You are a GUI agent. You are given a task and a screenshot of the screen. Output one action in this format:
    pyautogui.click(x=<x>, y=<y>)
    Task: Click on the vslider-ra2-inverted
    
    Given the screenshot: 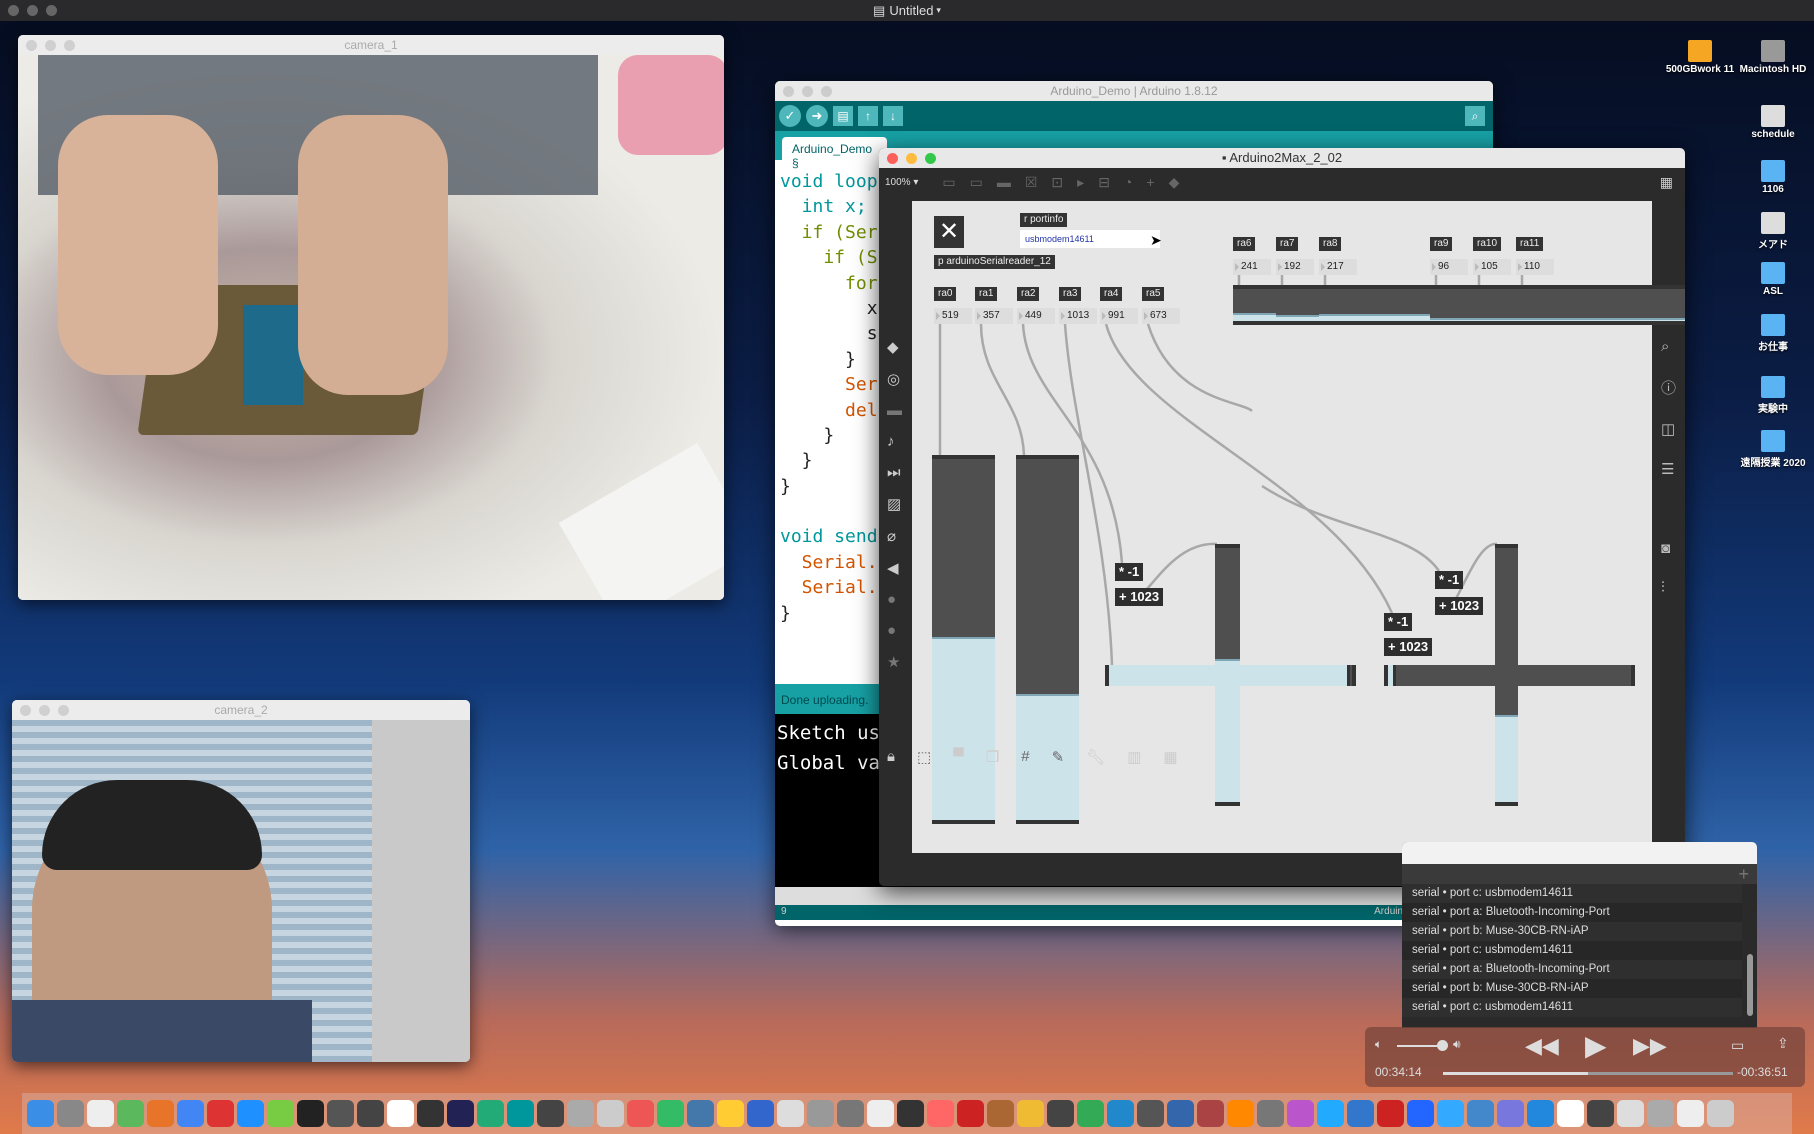 What is the action you would take?
    pyautogui.click(x=1227, y=675)
    